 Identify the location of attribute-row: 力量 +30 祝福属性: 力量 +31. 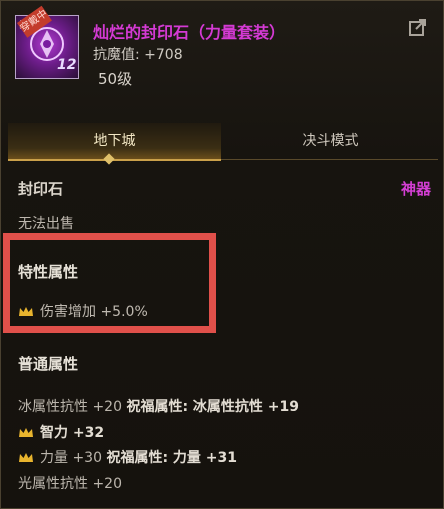
(127, 457).